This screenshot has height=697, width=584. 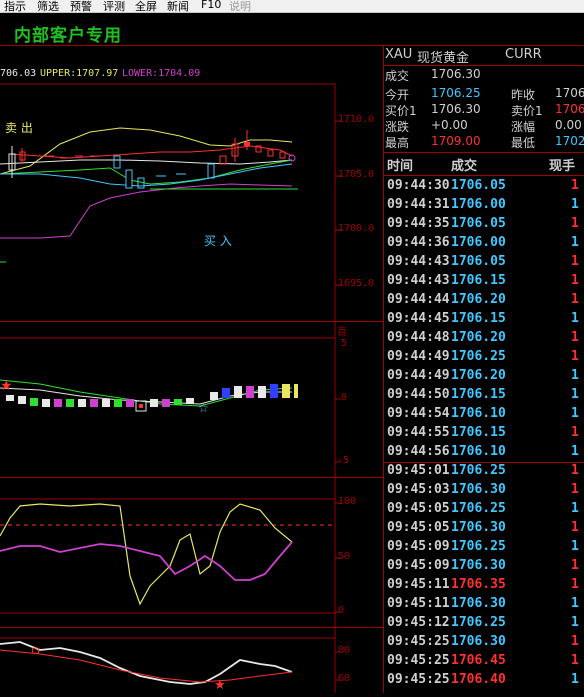 I want to click on menu-item-news: 新闻, so click(x=178, y=6).